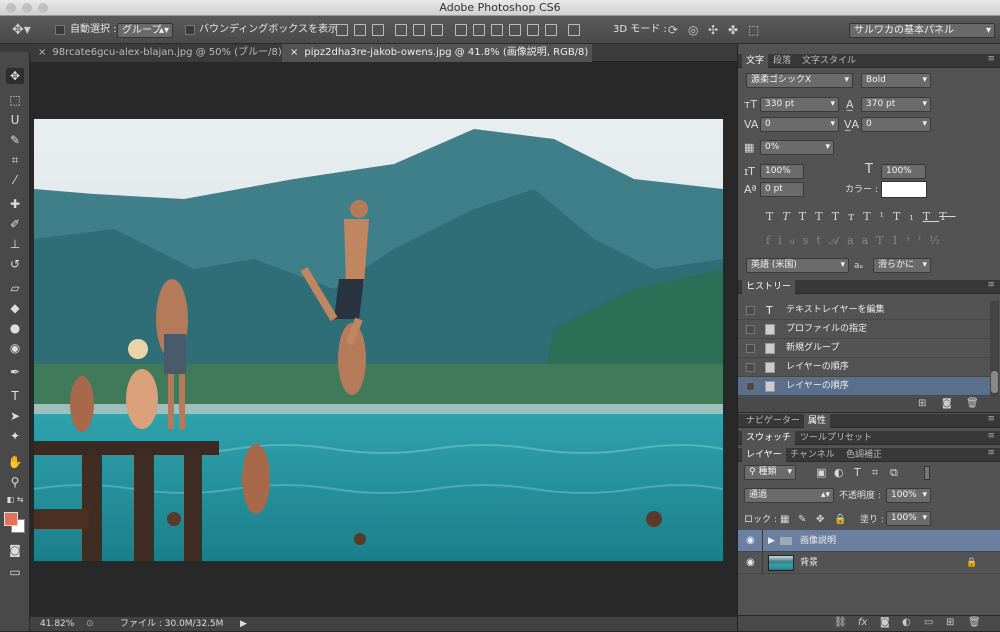 The height and width of the screenshot is (632, 1000). I want to click on eyedropper-tool-icon: ⁄, so click(15, 180).